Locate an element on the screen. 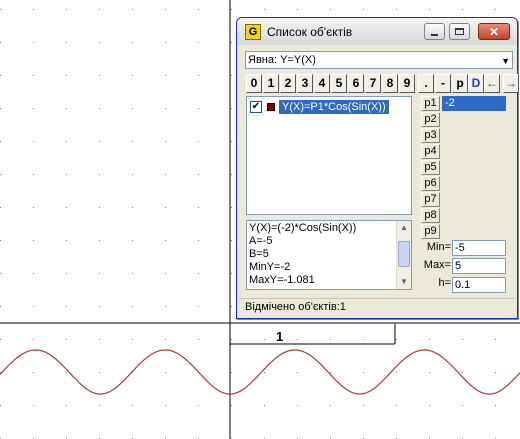  title-bar: G Список об'єктів ✕ is located at coordinates (377, 31).